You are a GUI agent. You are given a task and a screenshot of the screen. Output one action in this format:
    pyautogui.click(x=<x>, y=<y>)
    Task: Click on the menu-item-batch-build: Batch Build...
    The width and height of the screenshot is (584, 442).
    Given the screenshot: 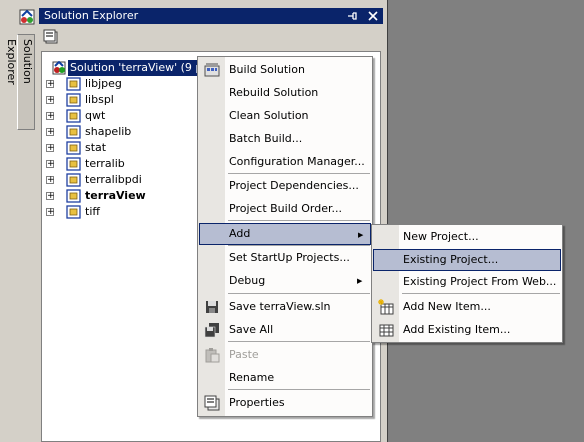 What is the action you would take?
    pyautogui.click(x=285, y=139)
    